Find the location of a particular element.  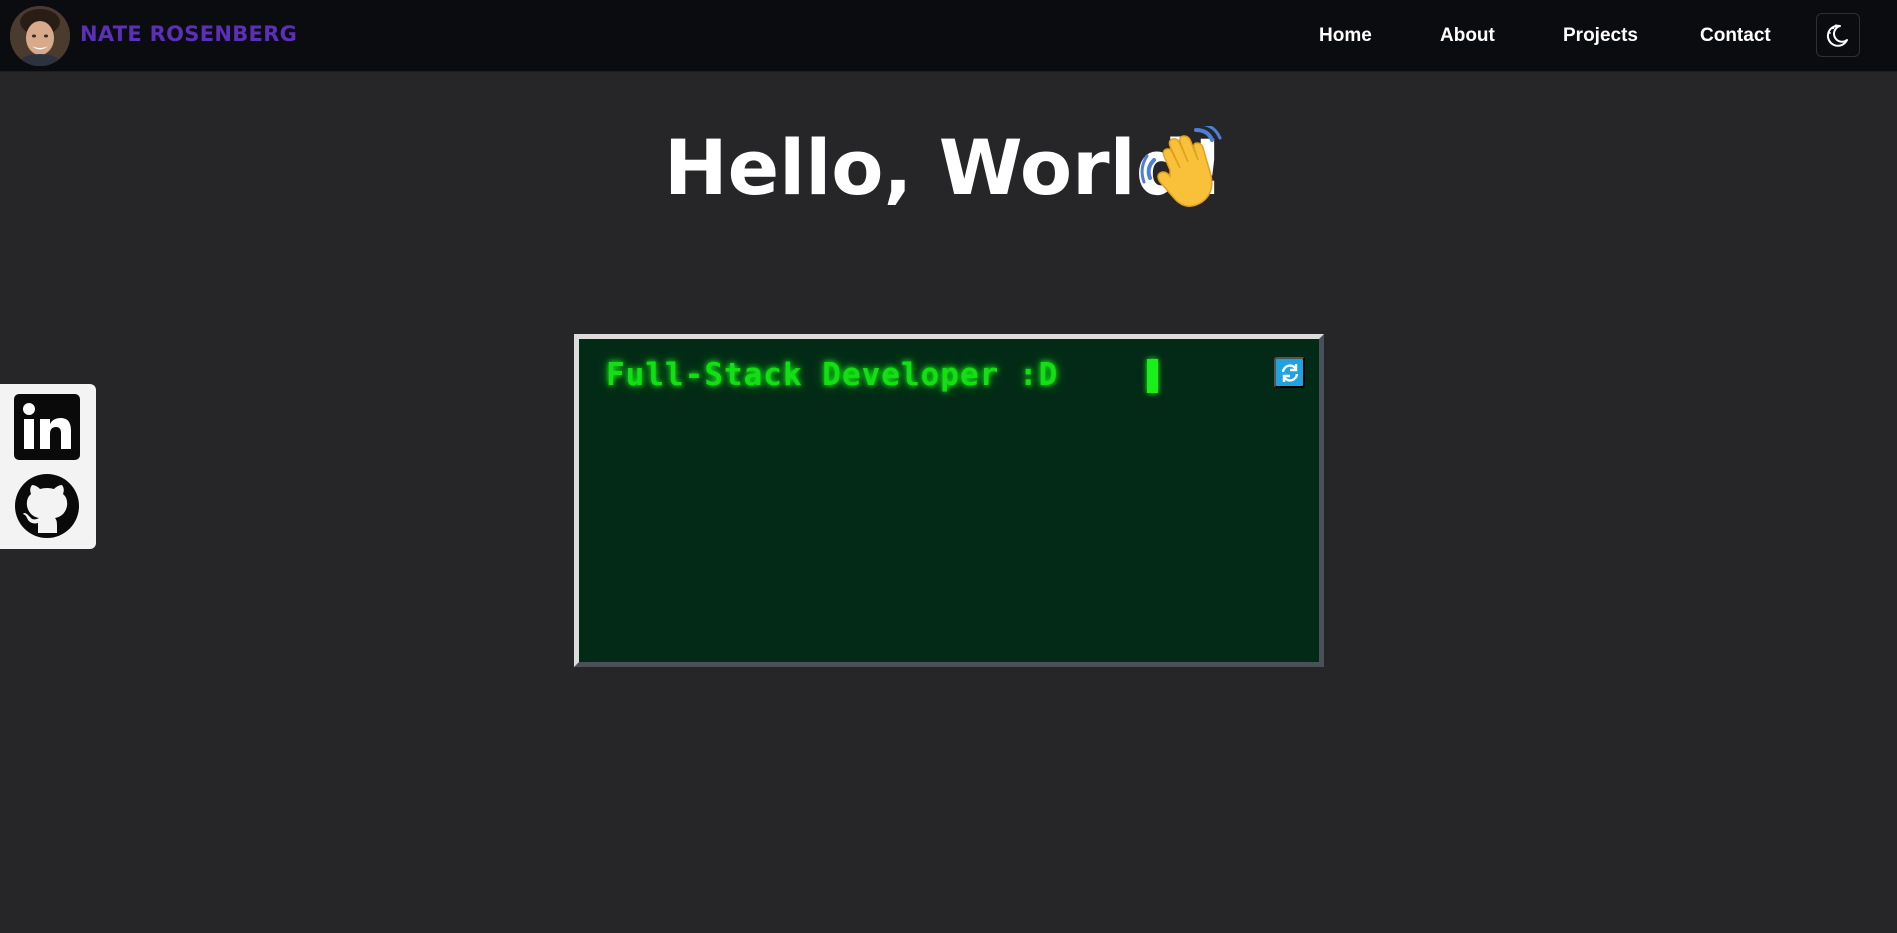

nav-contact: Contact is located at coordinates (1735, 36).